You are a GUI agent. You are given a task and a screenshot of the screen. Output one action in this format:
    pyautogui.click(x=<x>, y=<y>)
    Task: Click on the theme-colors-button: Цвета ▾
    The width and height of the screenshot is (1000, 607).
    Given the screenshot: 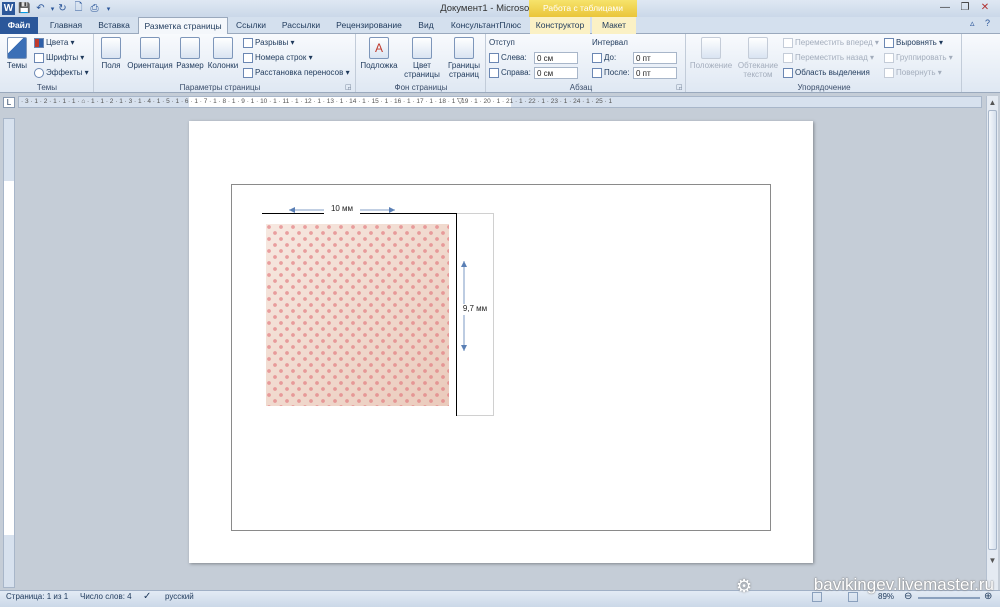 What is the action you would take?
    pyautogui.click(x=54, y=43)
    